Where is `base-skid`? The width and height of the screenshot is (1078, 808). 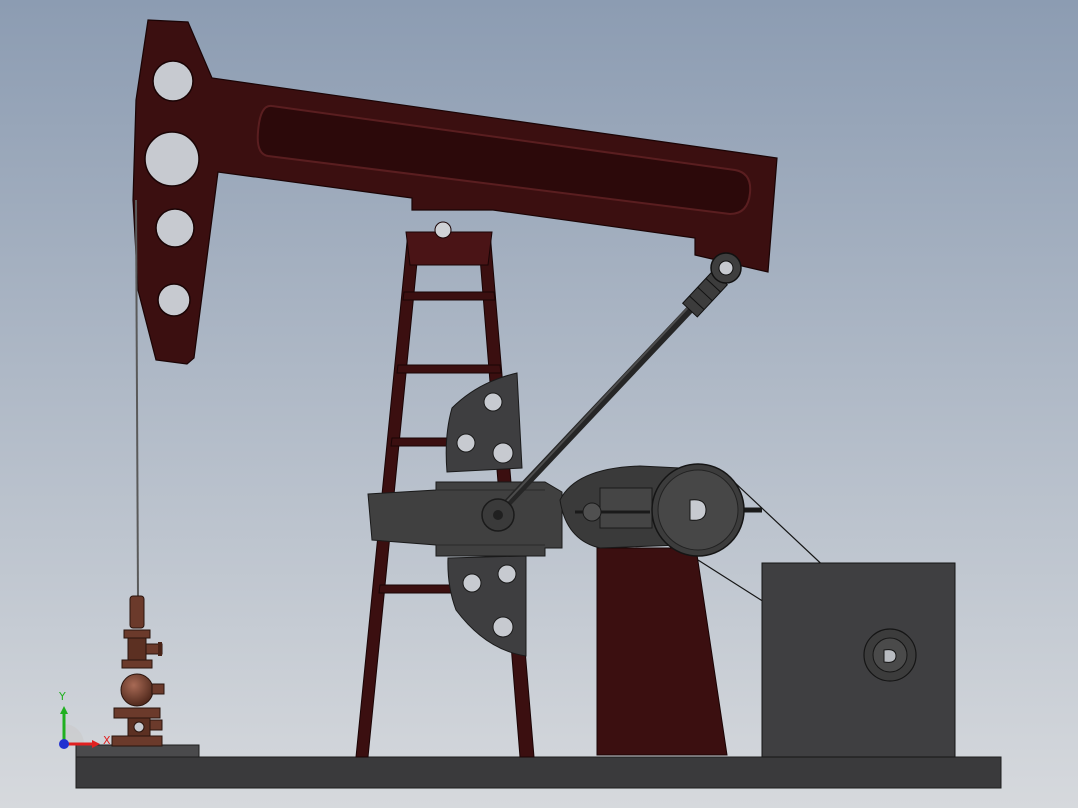 base-skid is located at coordinates (538, 772).